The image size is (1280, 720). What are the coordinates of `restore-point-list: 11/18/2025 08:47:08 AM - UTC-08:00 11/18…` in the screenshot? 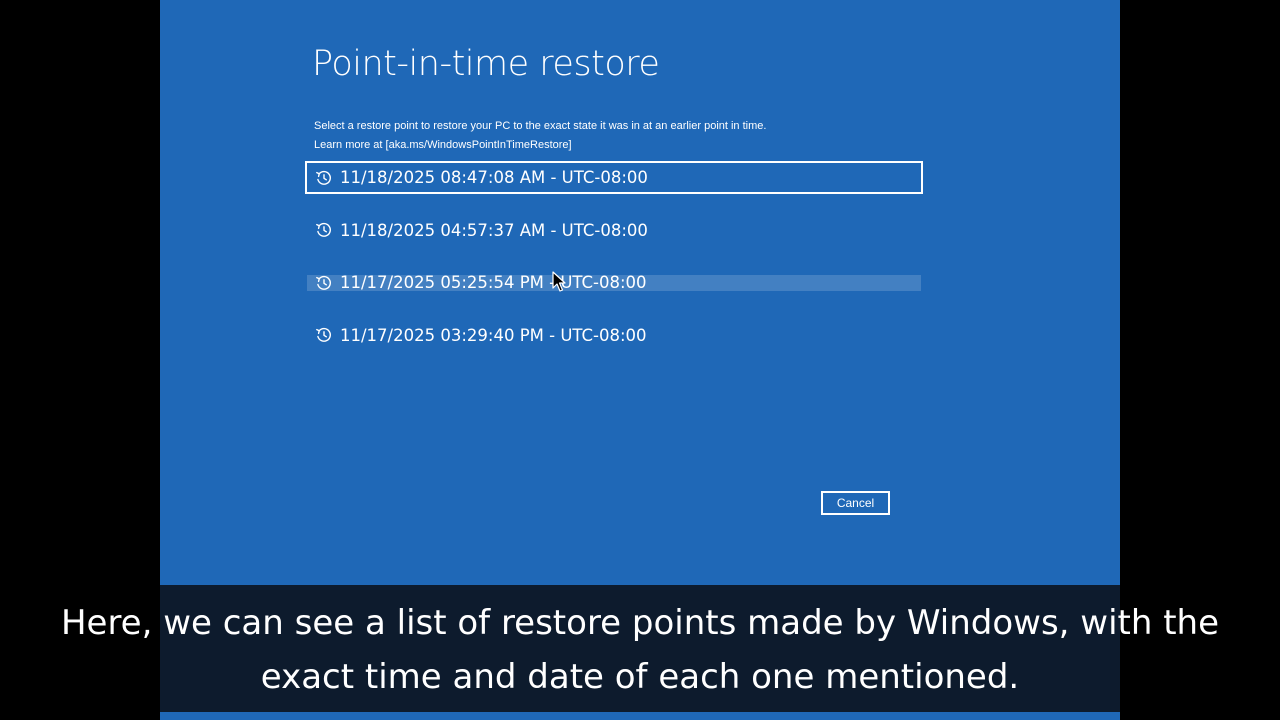 It's located at (614, 266).